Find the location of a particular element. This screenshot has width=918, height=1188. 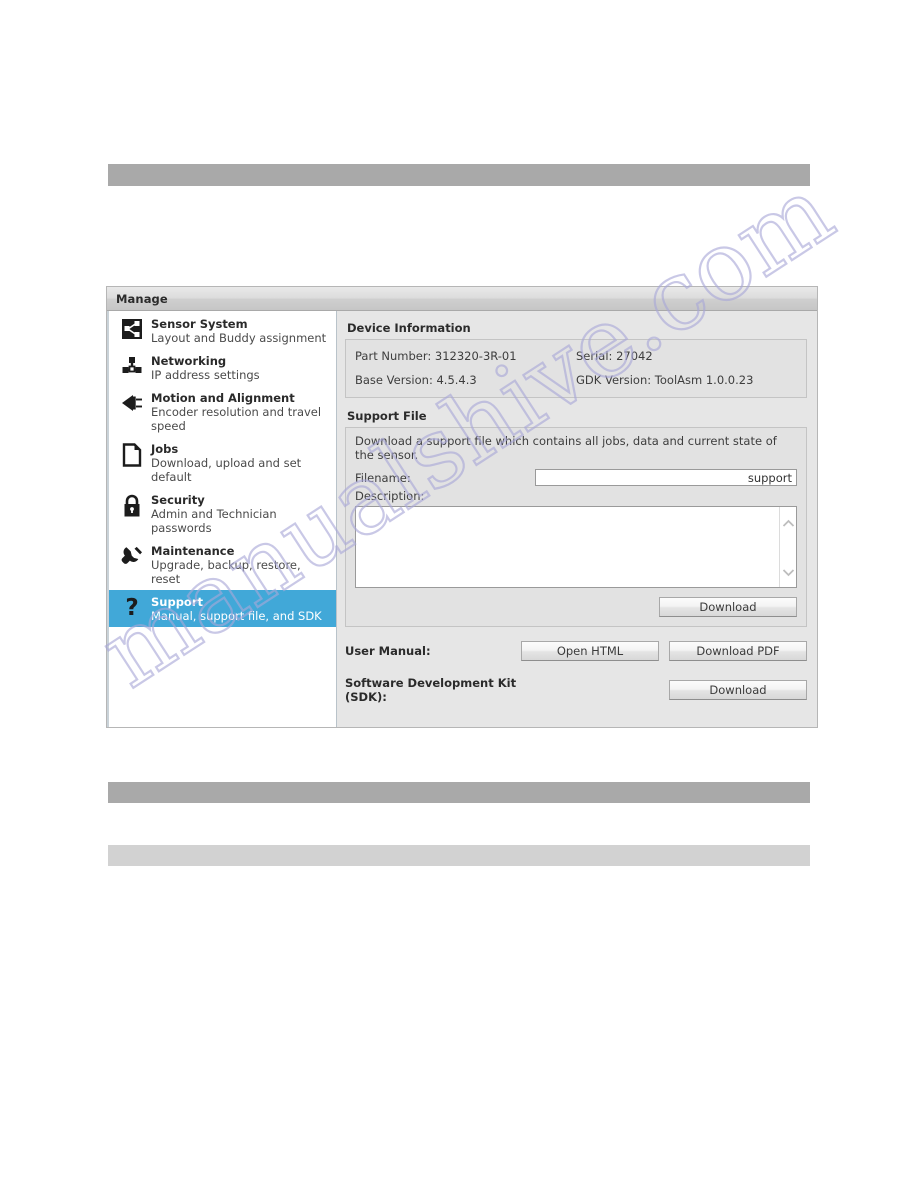

wrench-icon is located at coordinates (132, 555).